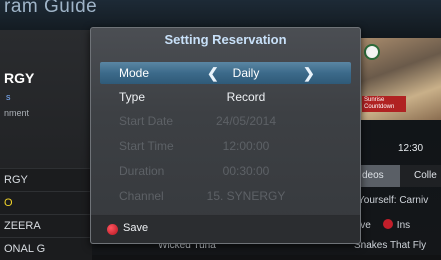 The image size is (441, 260). I want to click on channel-list: RGY O ZEERA ONAL G, so click(46, 214).